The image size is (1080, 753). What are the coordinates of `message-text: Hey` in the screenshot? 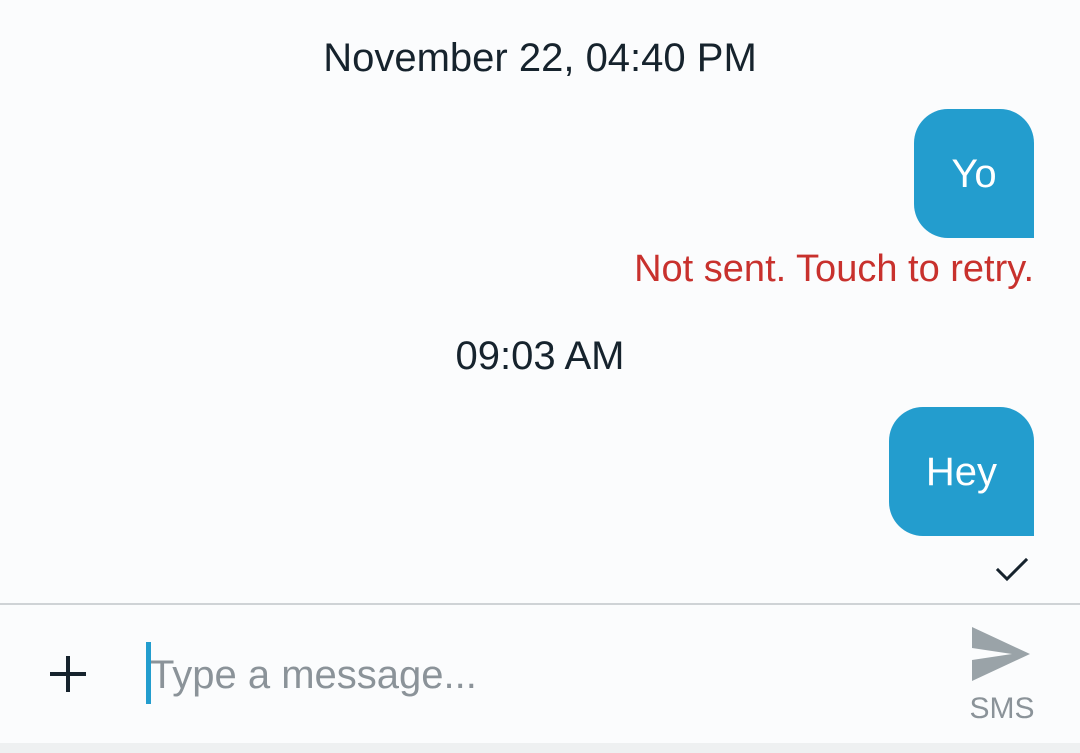 It's located at (961, 471).